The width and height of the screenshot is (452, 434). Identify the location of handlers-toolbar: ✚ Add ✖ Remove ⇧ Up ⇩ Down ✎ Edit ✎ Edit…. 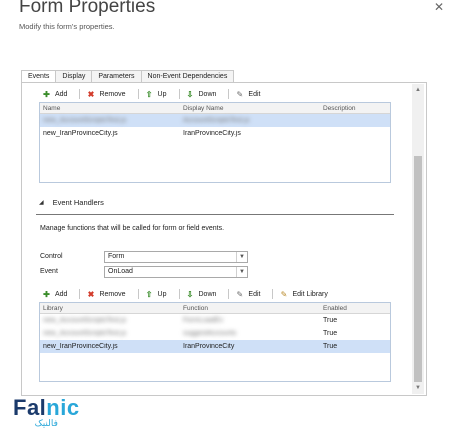
(191, 294).